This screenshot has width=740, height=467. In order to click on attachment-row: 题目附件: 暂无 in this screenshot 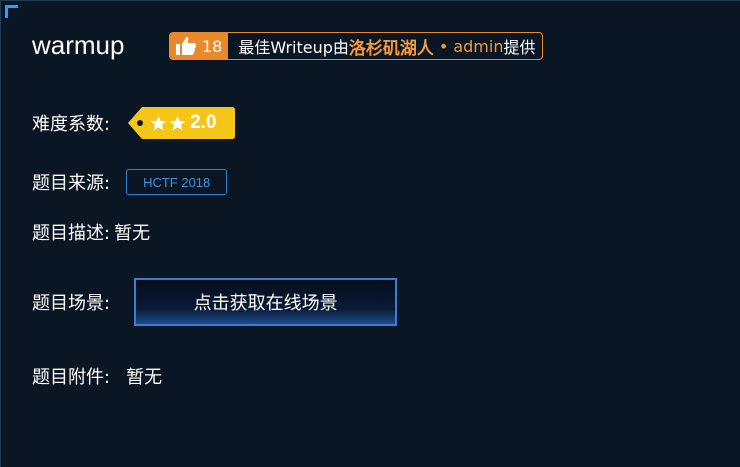, I will do `click(97, 376)`.